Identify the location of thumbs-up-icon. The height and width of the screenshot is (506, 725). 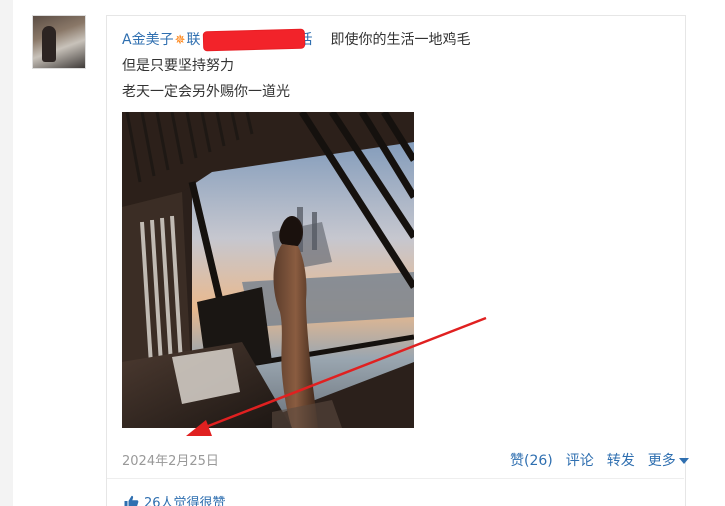
(131, 500).